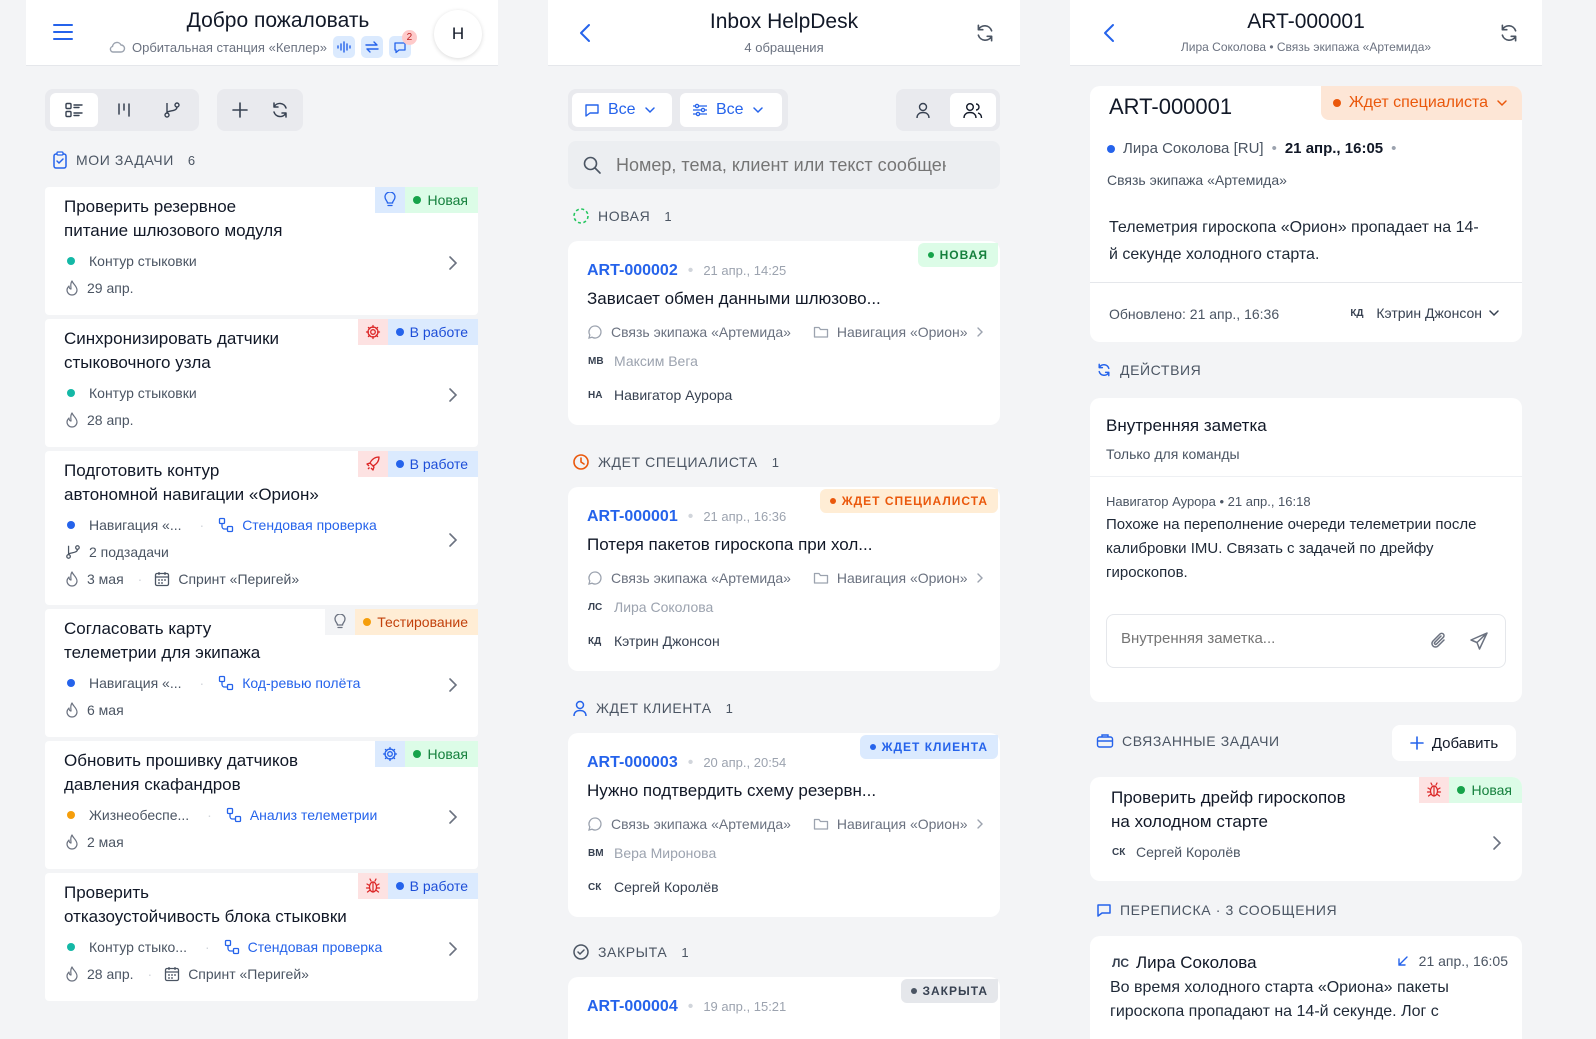 The image size is (1596, 1039). Describe the element at coordinates (1439, 641) in the screenshot. I see `attach-icon` at that location.